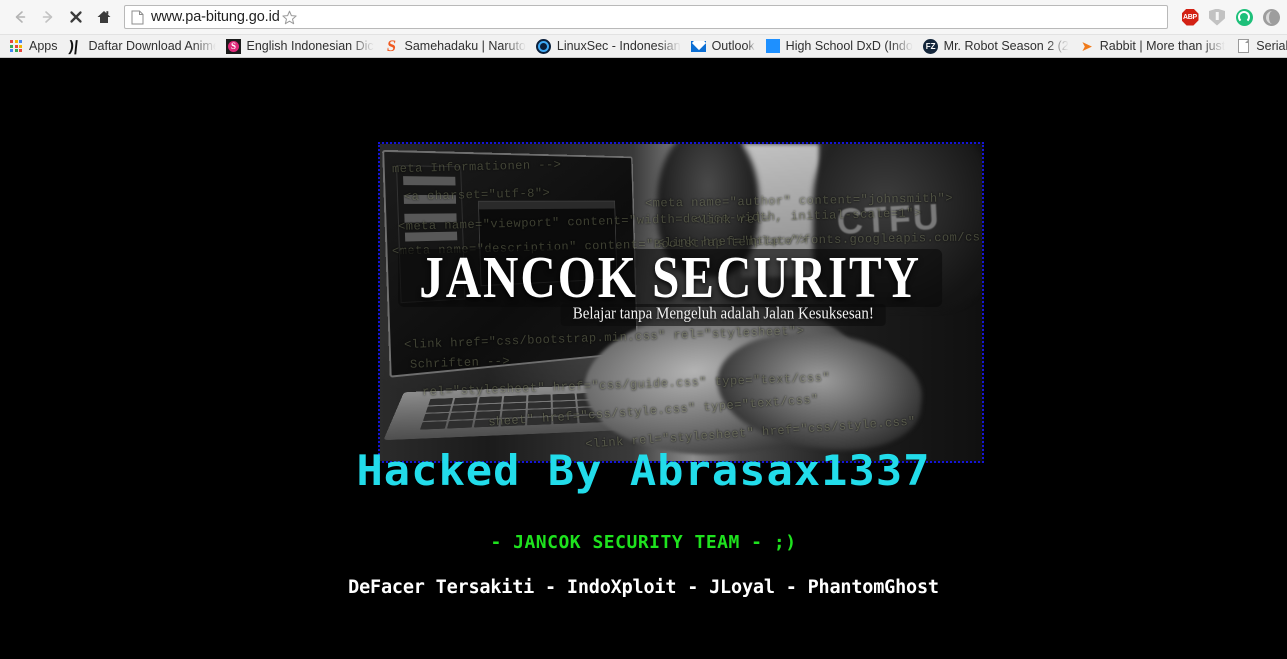 This screenshot has height=659, width=1287. What do you see at coordinates (618, 46) in the screenshot?
I see `bookmark-label: LinuxSec - Indonesian` at bounding box center [618, 46].